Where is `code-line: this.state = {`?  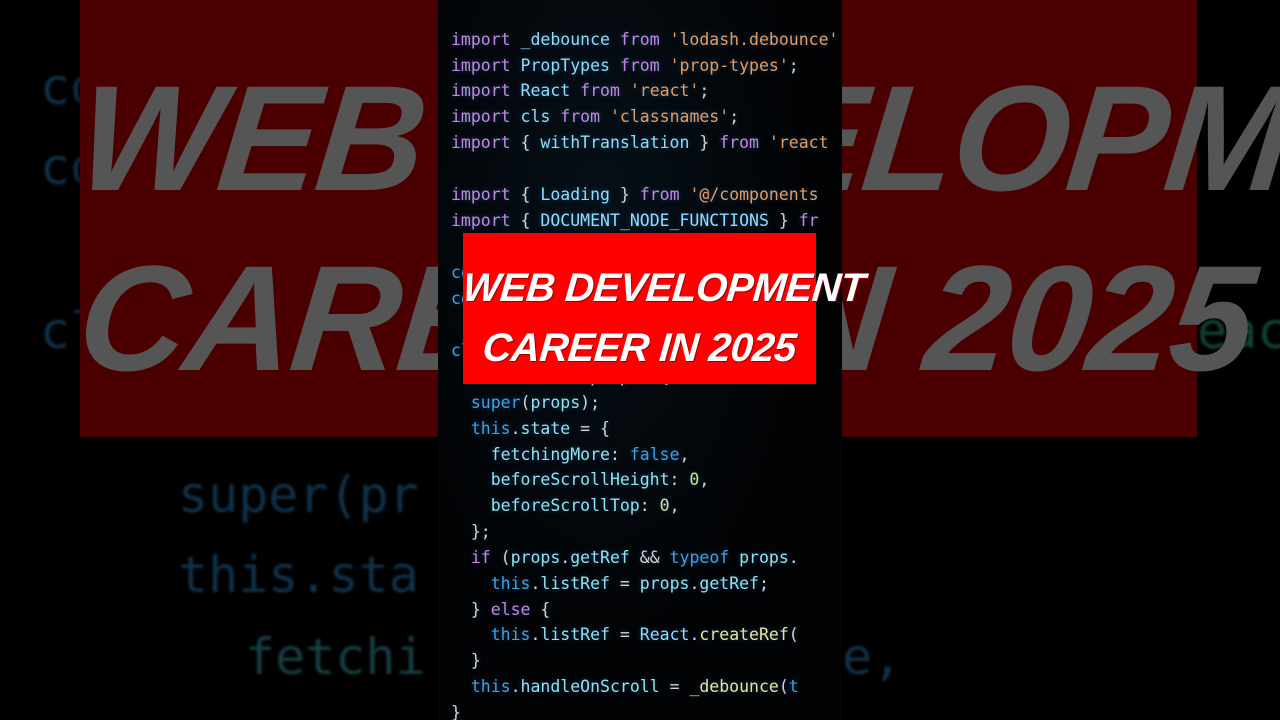
code-line: this.state = { is located at coordinates (530, 429).